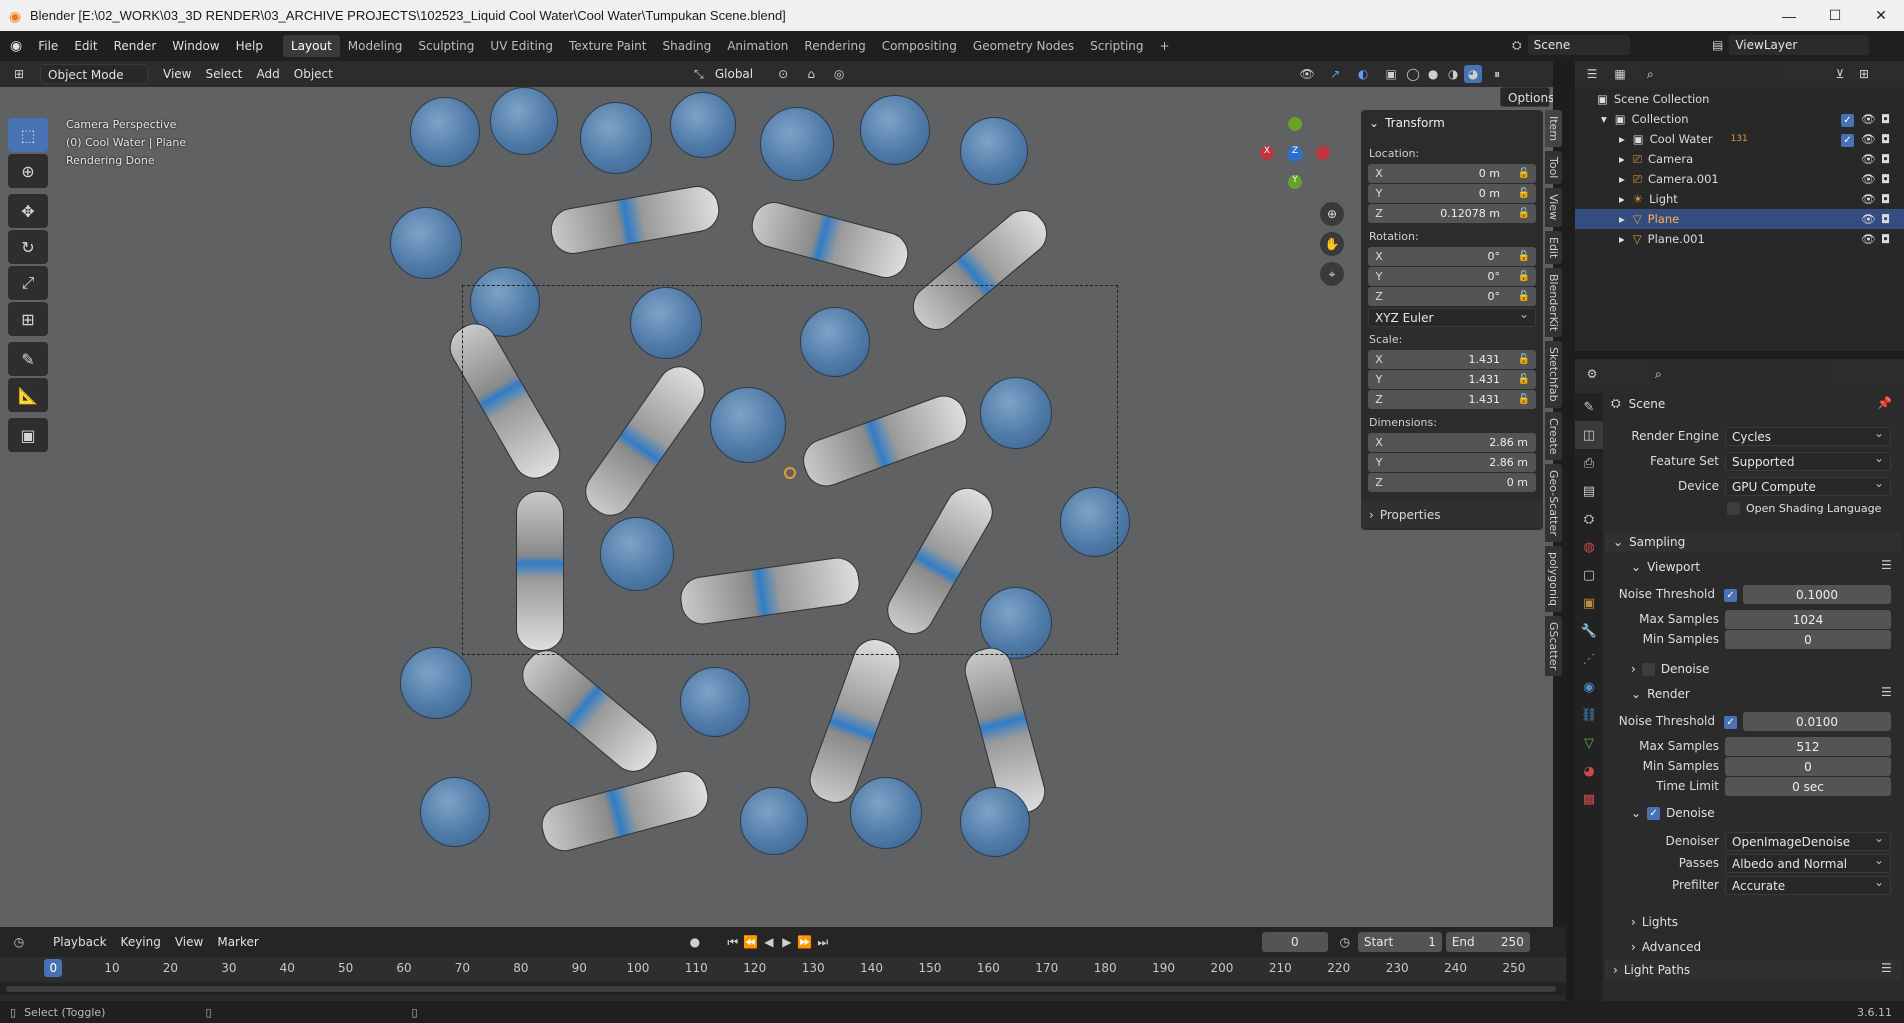 This screenshot has height=1023, width=1904. I want to click on scrollbar-thumb, so click(781, 989).